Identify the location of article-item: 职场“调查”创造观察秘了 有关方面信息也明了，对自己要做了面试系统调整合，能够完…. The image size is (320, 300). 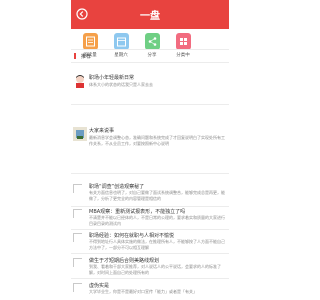
(150, 193).